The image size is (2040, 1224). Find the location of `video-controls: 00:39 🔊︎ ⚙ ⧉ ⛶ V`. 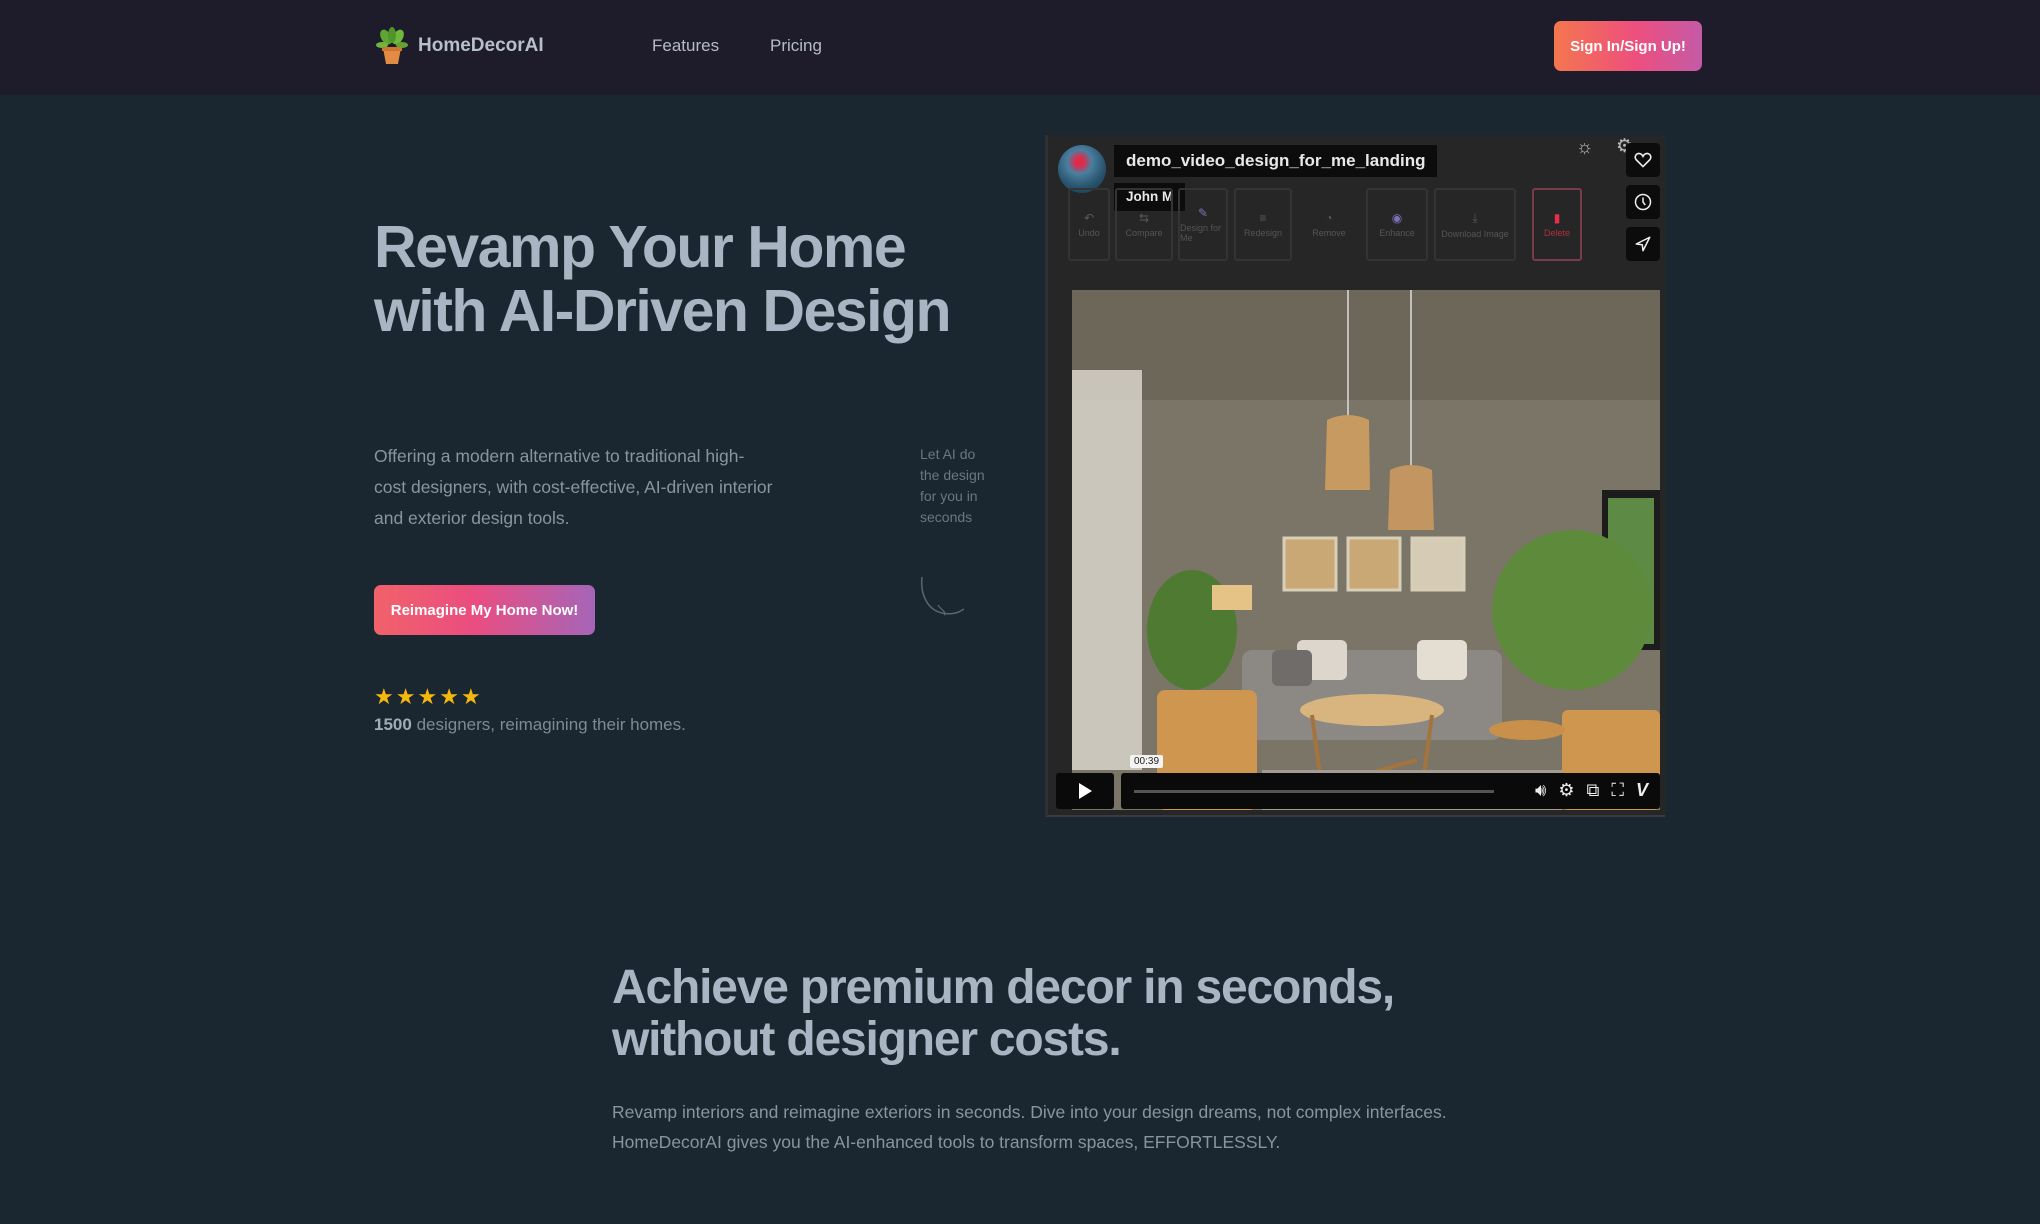

video-controls: 00:39 🔊︎ ⚙ ⧉ ⛶ V is located at coordinates (1358, 782).